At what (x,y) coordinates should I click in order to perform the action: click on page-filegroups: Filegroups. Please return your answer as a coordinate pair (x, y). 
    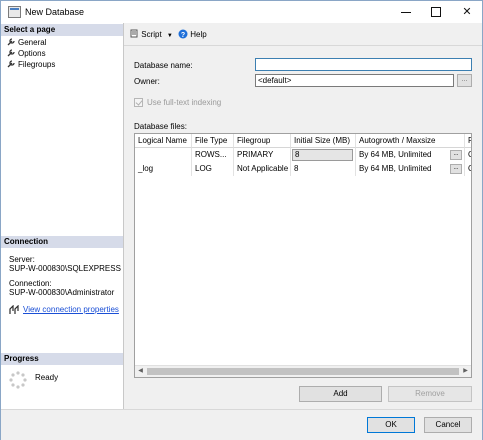
    Looking at the image, I should click on (31, 64).